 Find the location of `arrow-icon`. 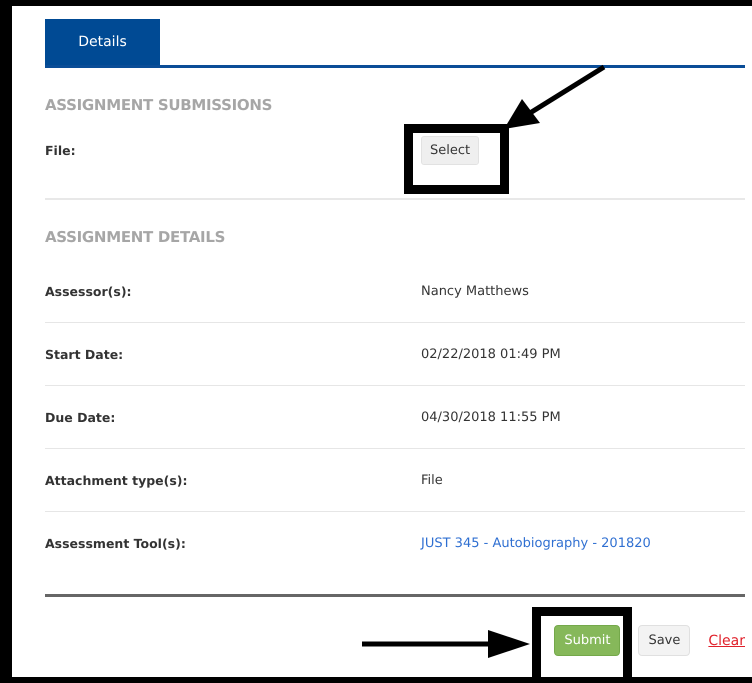

arrow-icon is located at coordinates (447, 644).